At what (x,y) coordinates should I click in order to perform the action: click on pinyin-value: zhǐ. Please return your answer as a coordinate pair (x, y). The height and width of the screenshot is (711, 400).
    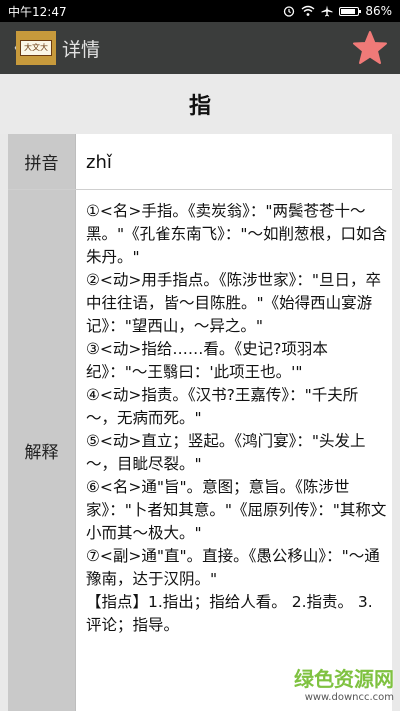
    Looking at the image, I should click on (99, 162).